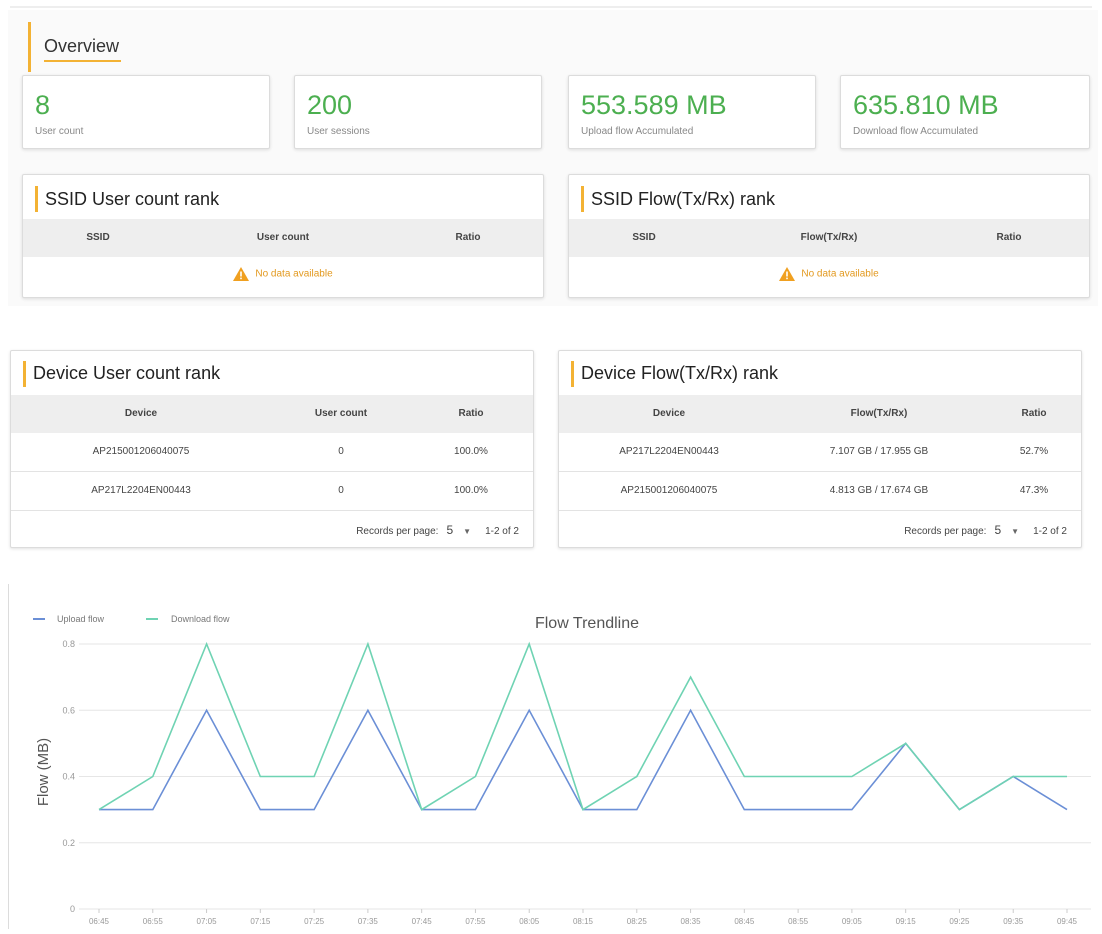 The height and width of the screenshot is (934, 1102). I want to click on cell-flow: 7.107 GB / 17.955 GB, so click(879, 451).